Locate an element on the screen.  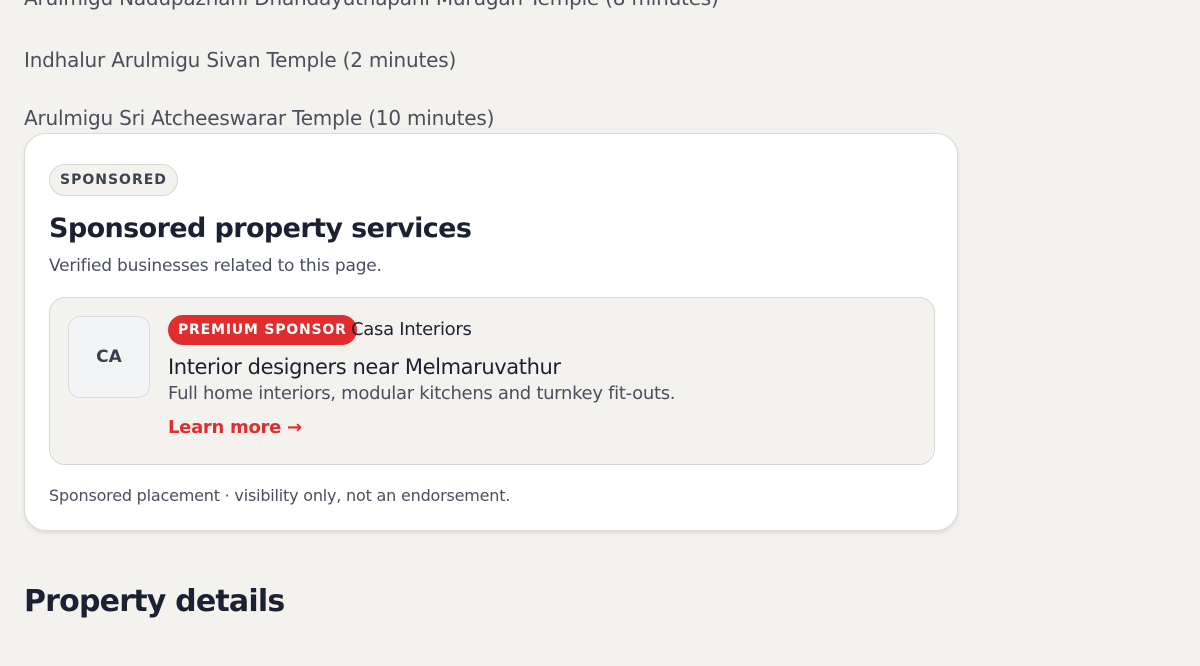
learn-more-link: Learn more → is located at coordinates (235, 428).